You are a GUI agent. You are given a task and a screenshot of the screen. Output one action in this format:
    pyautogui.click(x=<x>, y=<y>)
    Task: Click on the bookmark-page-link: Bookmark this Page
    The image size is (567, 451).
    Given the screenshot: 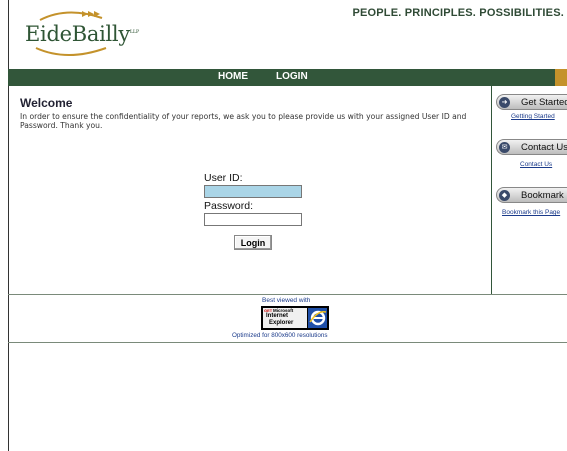 What is the action you would take?
    pyautogui.click(x=531, y=212)
    